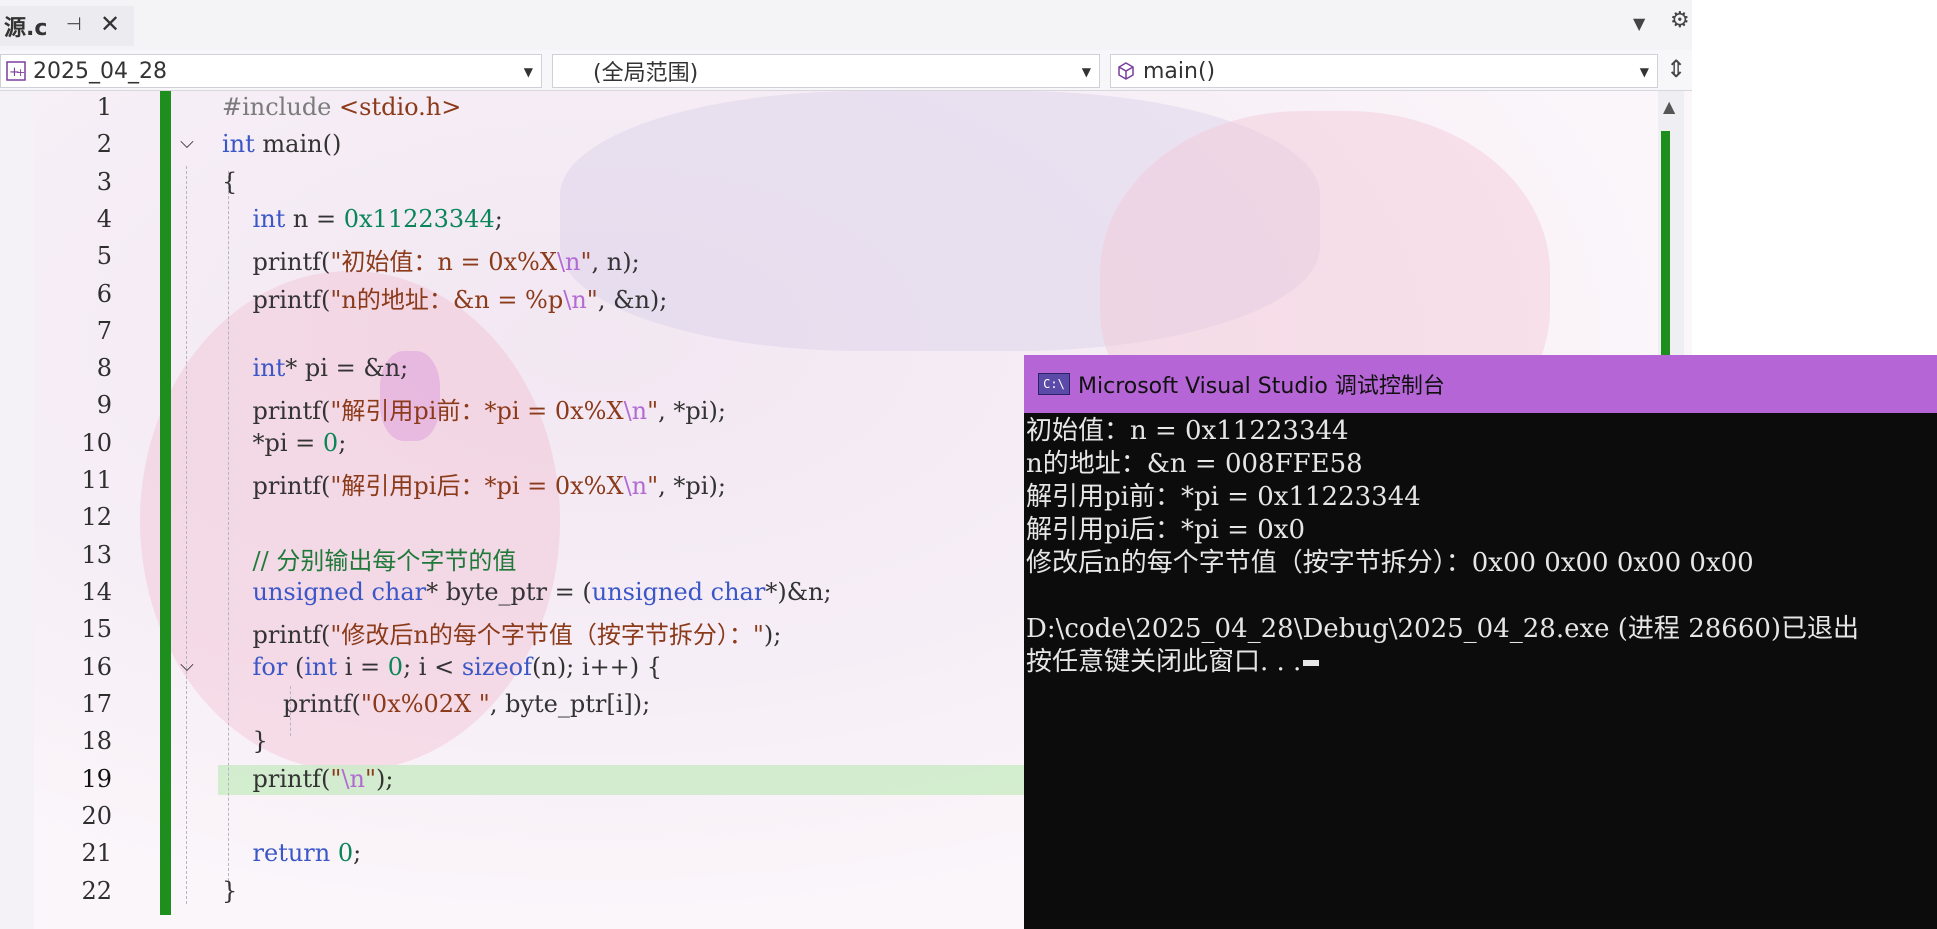 The width and height of the screenshot is (1937, 929). What do you see at coordinates (384, 561) in the screenshot?
I see `code-line: // 分别输出每个字节的值` at bounding box center [384, 561].